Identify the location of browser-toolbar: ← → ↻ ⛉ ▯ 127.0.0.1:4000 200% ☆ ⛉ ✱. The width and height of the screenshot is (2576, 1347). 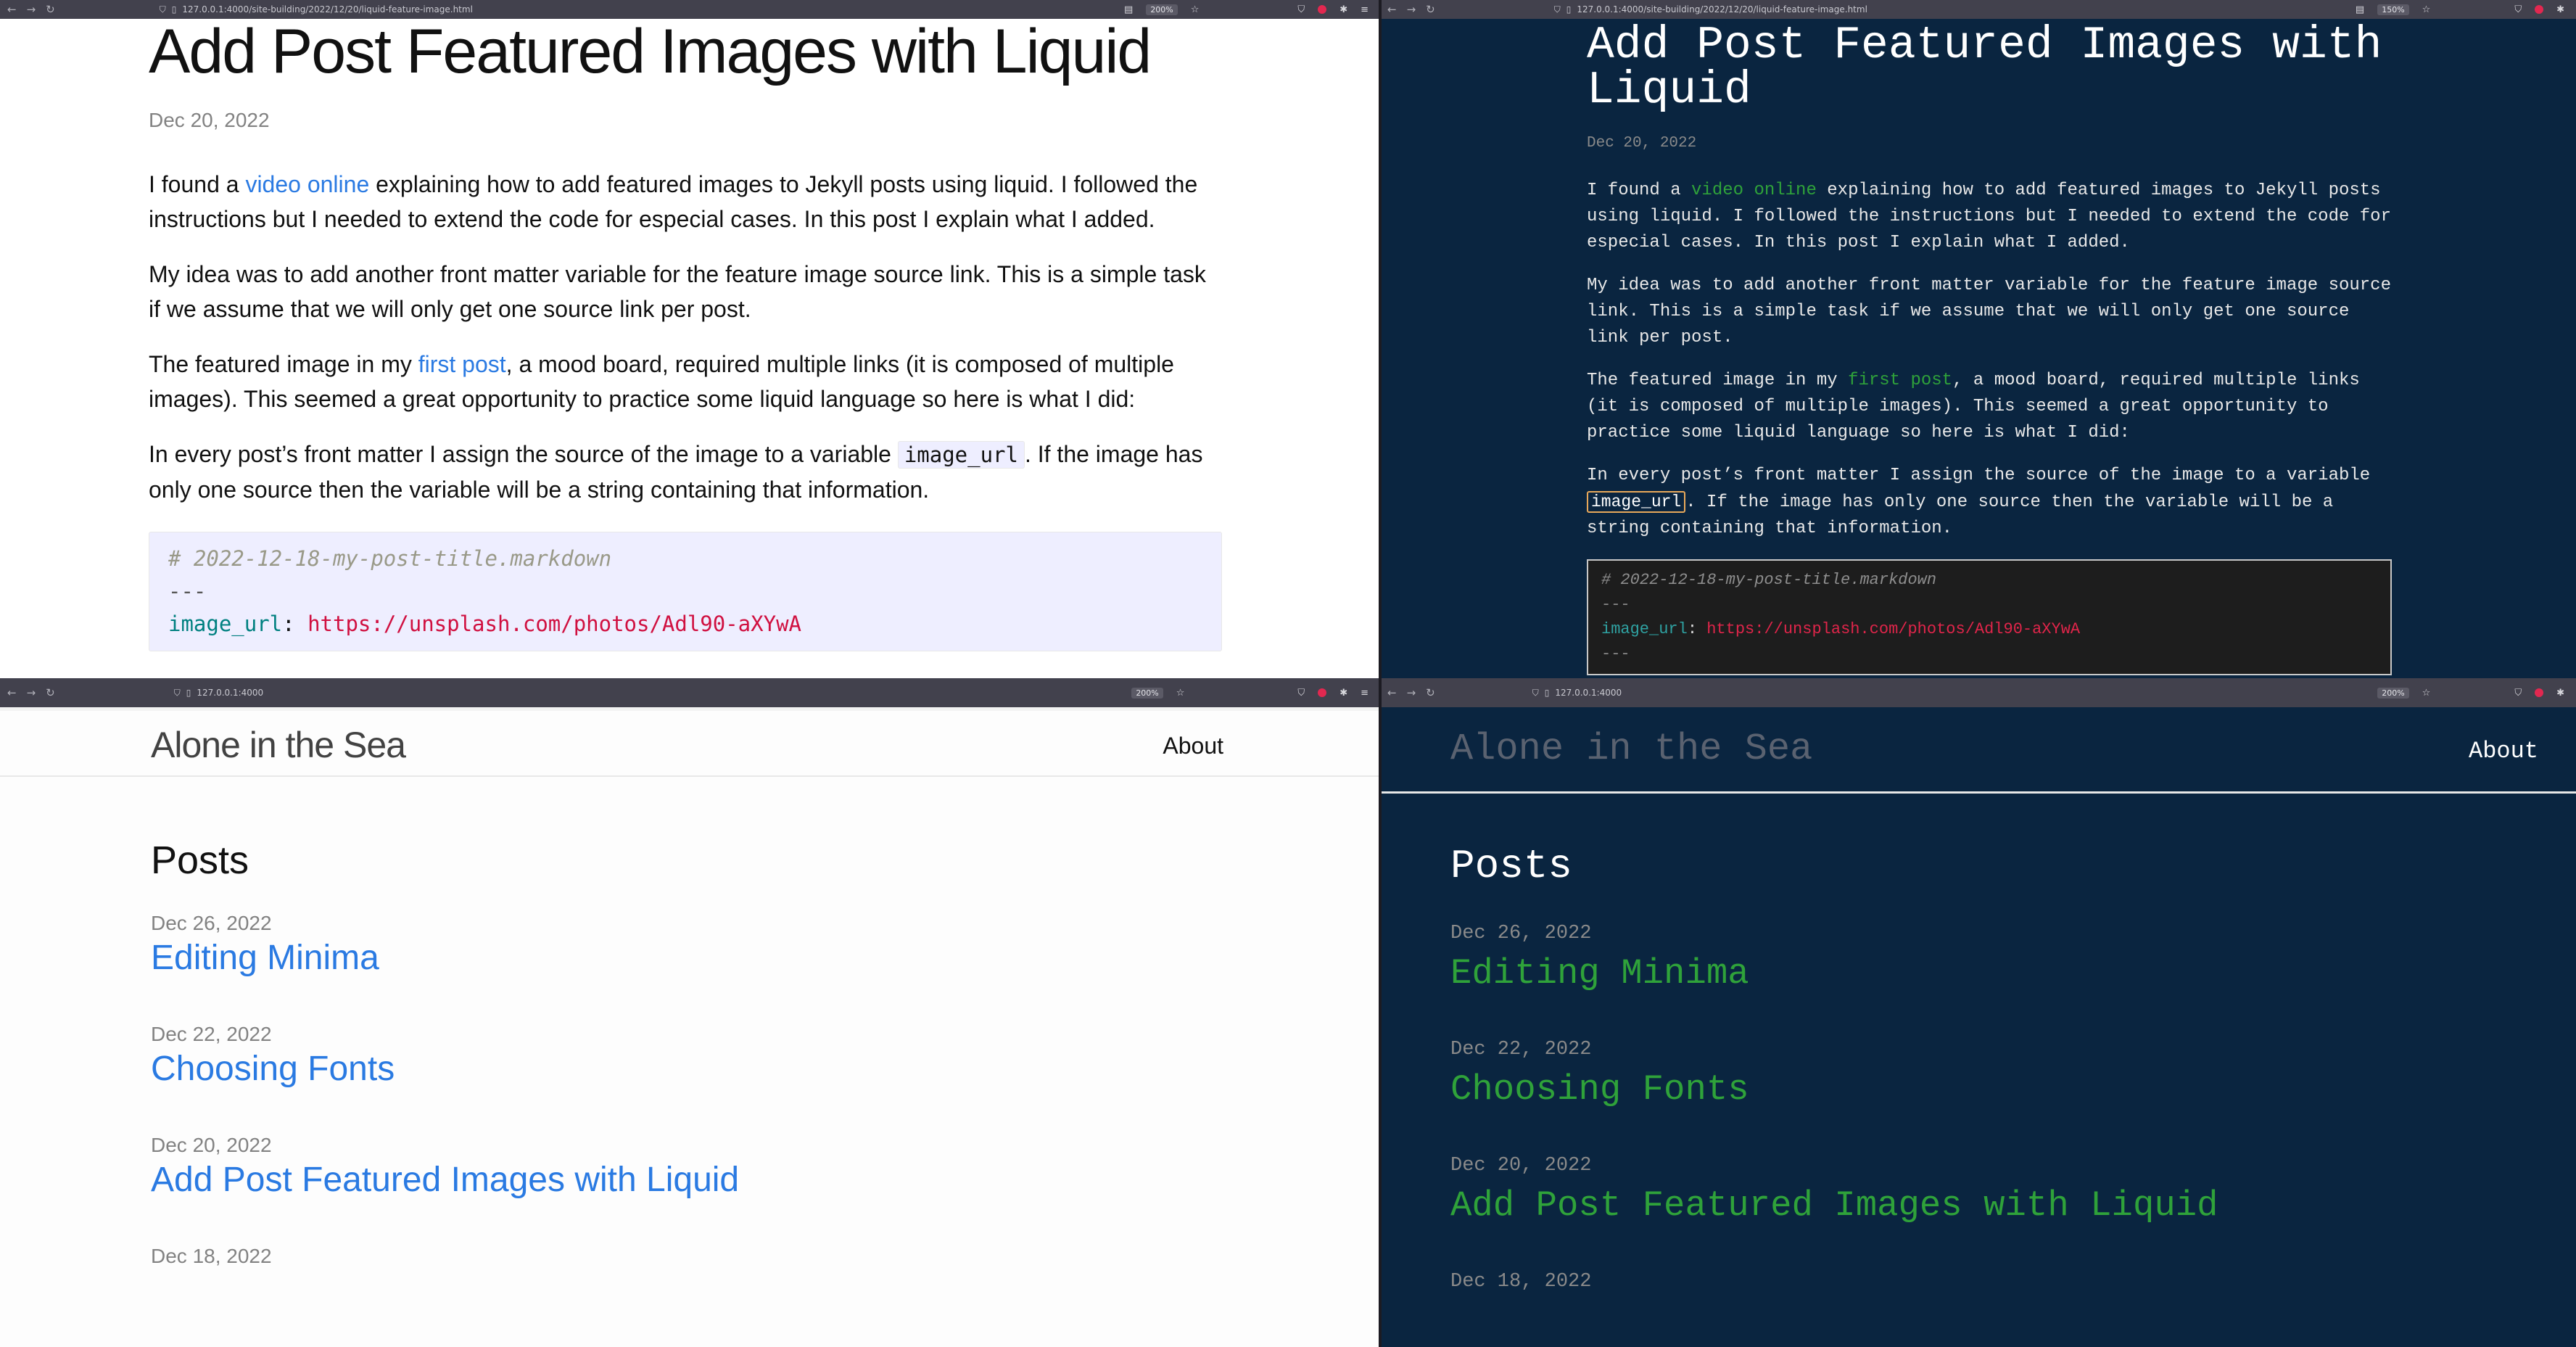
(1978, 692).